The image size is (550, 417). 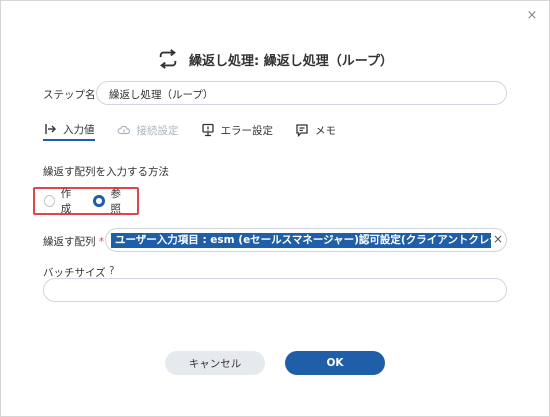 What do you see at coordinates (106, 172) in the screenshot?
I see `array-method-label: 繰返す配列を入力する方法` at bounding box center [106, 172].